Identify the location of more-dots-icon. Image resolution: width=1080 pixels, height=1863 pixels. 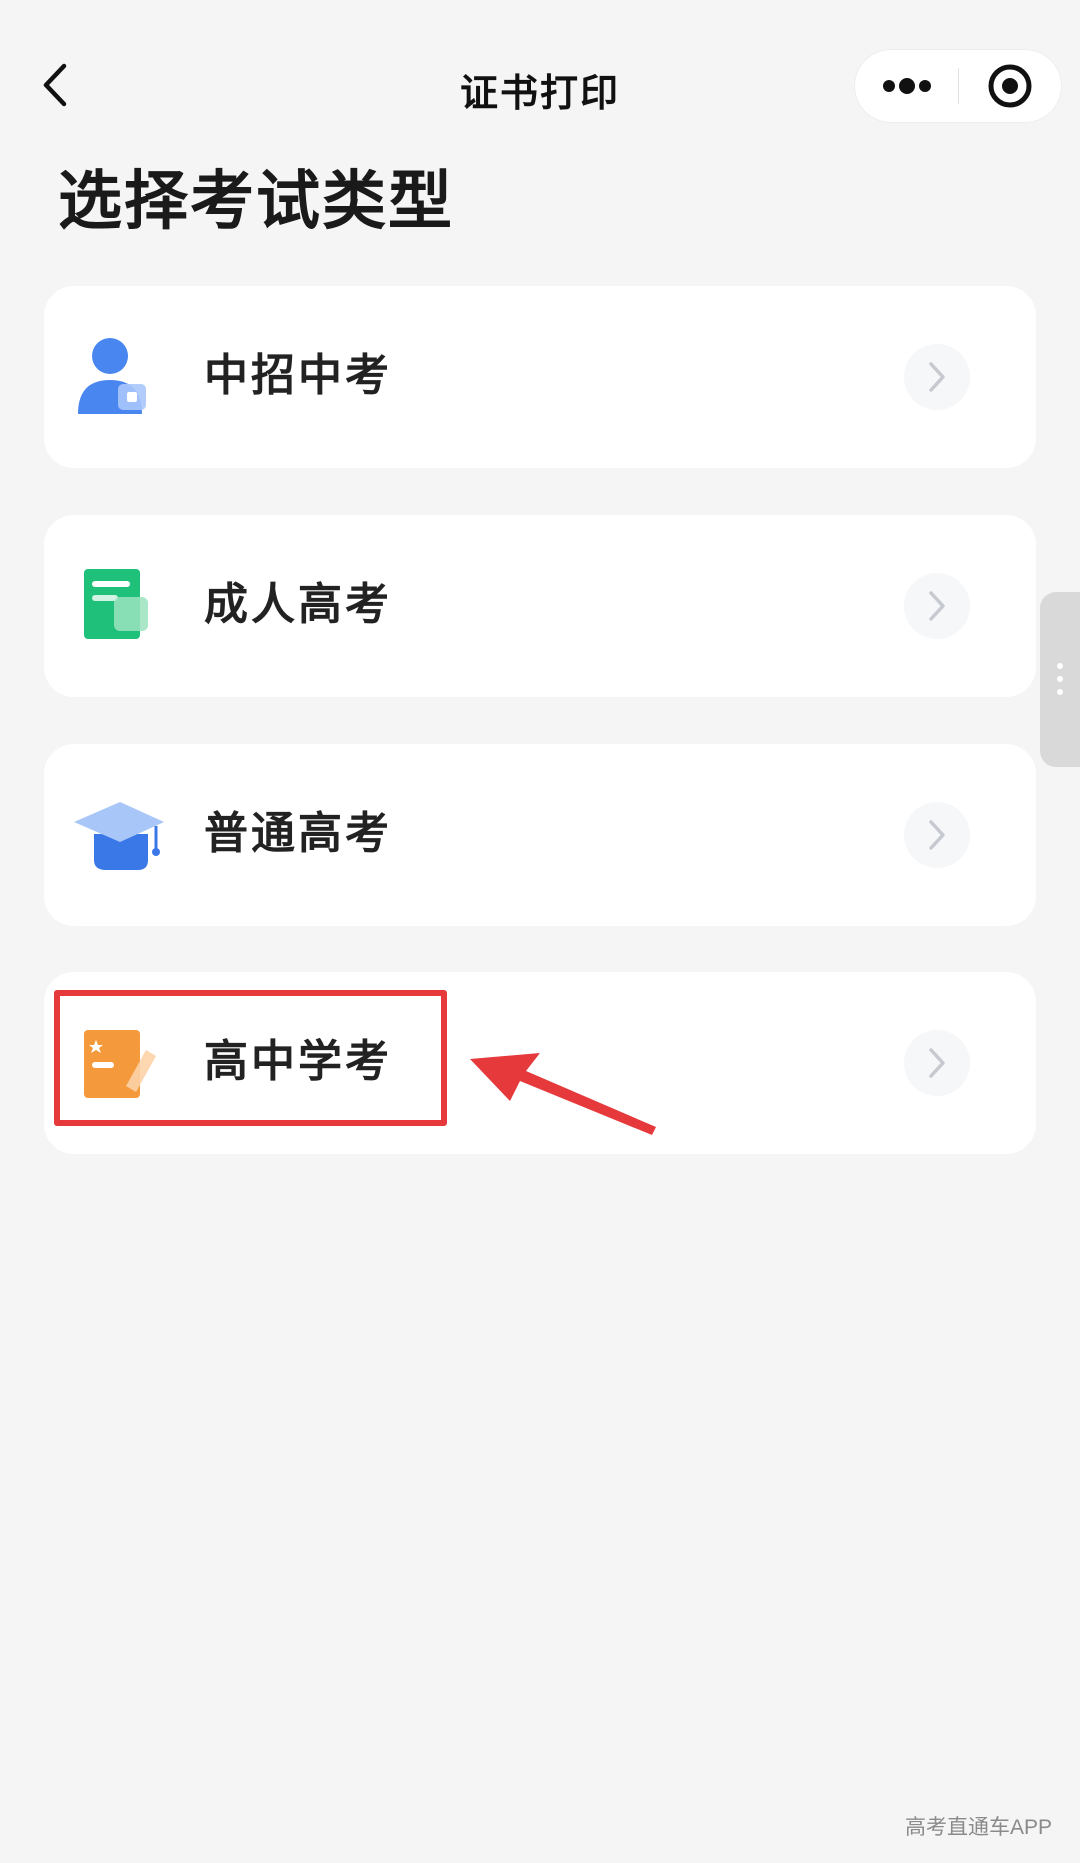
(906, 86).